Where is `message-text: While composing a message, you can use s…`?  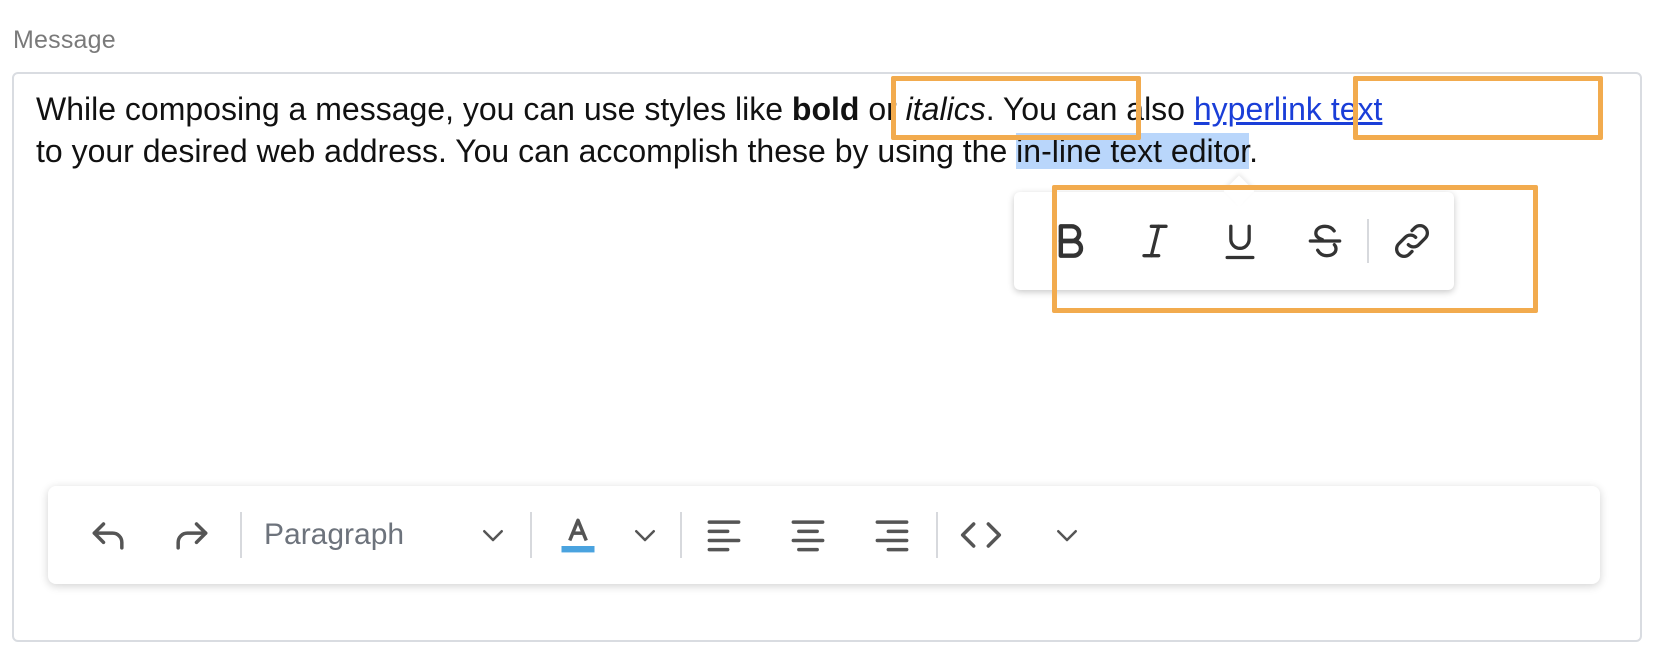
message-text: While composing a message, you can use s… is located at coordinates (414, 109).